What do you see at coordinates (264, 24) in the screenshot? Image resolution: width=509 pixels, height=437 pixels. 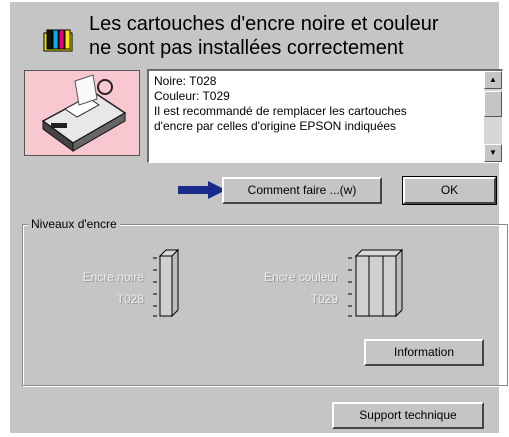 I see `title-line-1: Les cartouches d'encre noire et couleur` at bounding box center [264, 24].